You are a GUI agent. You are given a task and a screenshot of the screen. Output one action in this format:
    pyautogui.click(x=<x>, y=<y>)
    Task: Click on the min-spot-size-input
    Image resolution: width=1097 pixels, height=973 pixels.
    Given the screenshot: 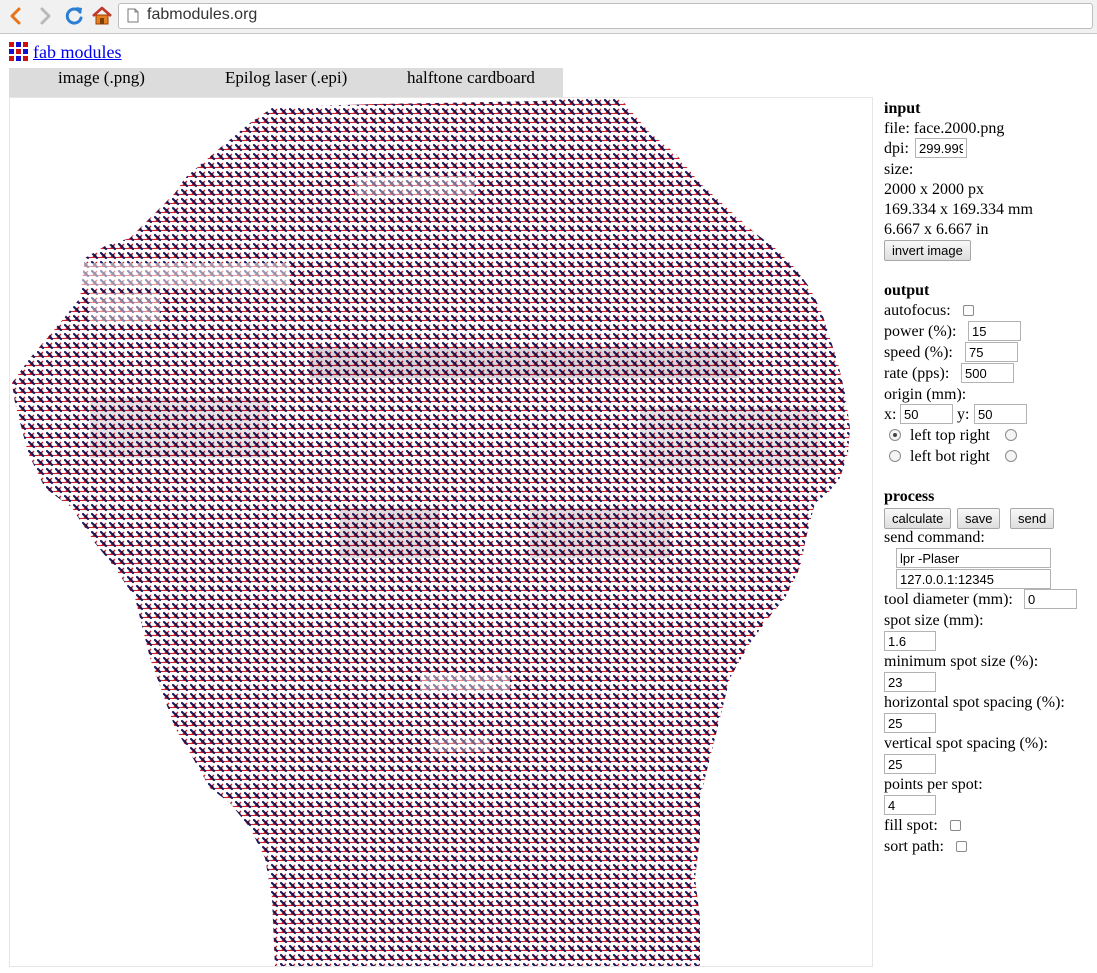 What is the action you would take?
    pyautogui.click(x=910, y=682)
    